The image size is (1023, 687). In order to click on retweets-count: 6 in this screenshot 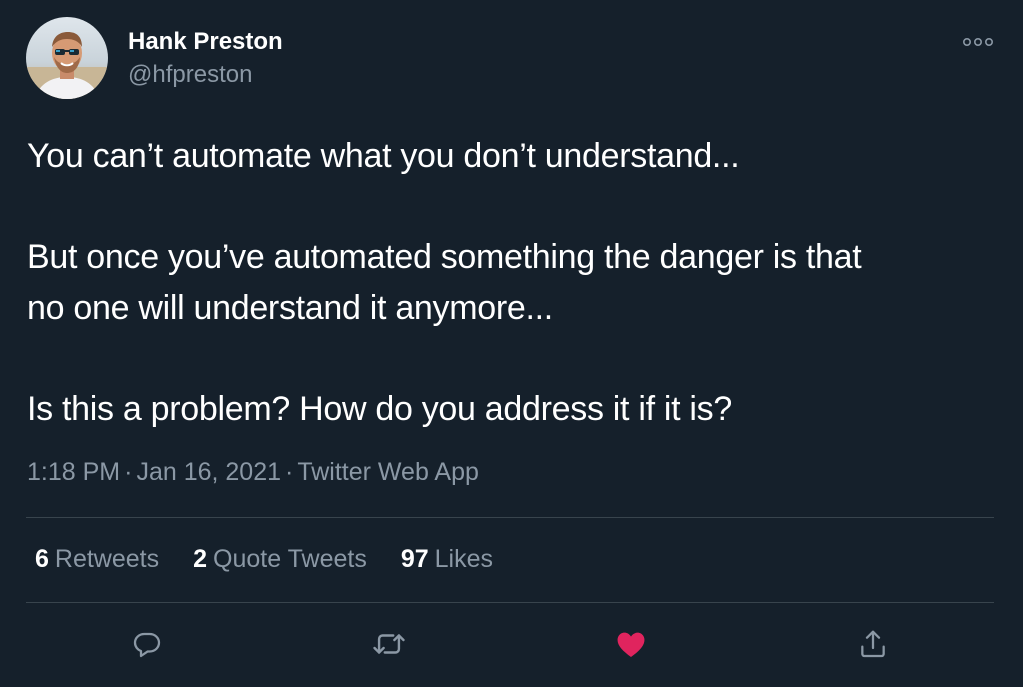, I will do `click(42, 559)`.